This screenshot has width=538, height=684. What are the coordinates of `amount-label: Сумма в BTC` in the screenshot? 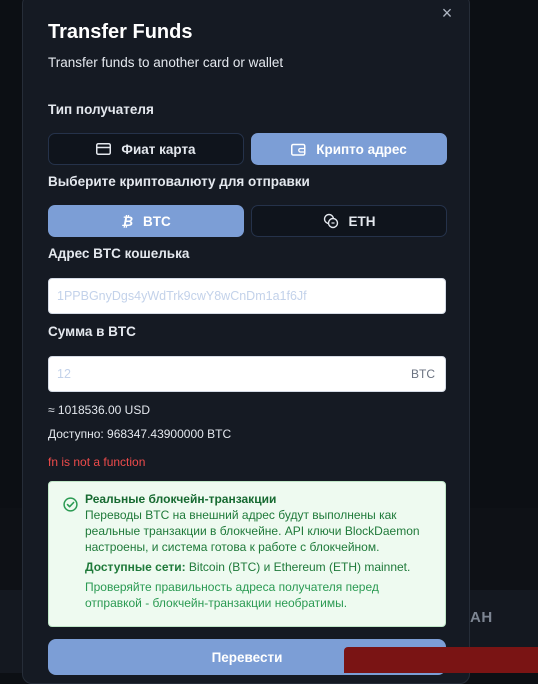 It's located at (92, 331).